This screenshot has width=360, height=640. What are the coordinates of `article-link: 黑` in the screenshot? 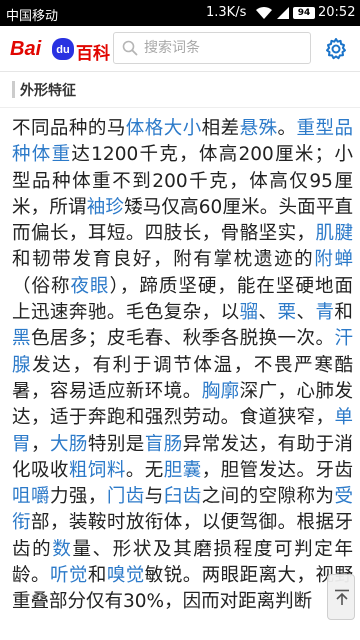 It's located at (21, 338).